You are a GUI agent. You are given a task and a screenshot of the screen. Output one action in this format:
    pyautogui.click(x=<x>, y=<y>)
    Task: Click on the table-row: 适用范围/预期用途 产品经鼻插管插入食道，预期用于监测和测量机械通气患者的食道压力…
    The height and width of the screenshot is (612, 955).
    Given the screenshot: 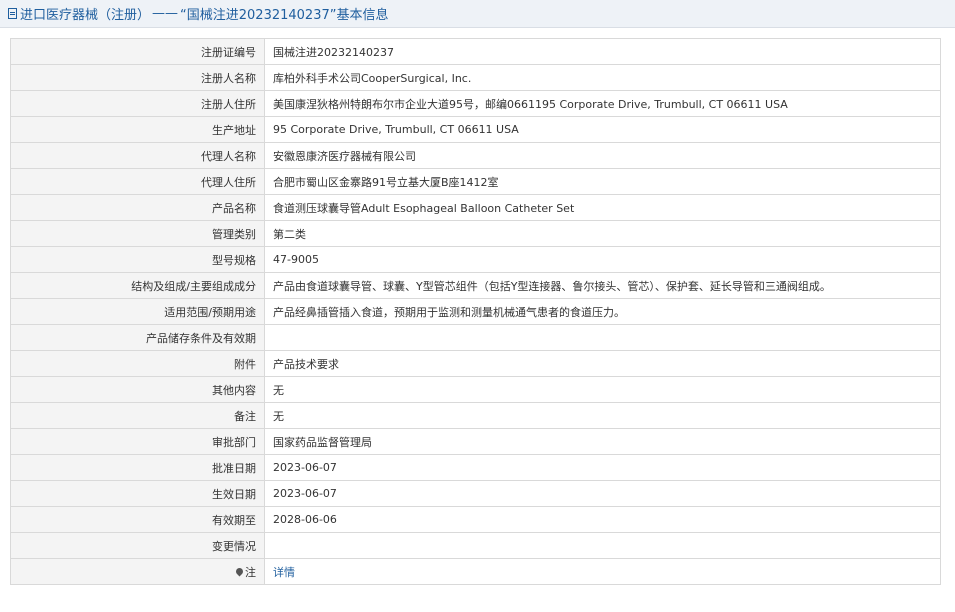 What is the action you would take?
    pyautogui.click(x=475, y=311)
    